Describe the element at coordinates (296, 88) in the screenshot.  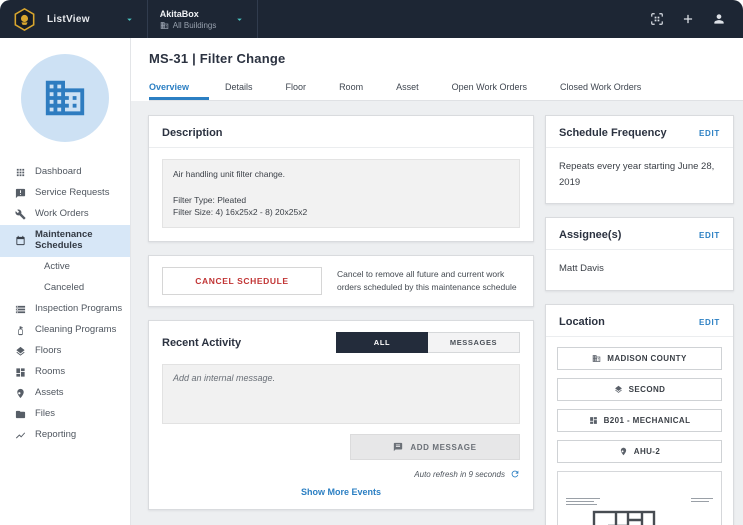
I see `tab-floor: Floor` at that location.